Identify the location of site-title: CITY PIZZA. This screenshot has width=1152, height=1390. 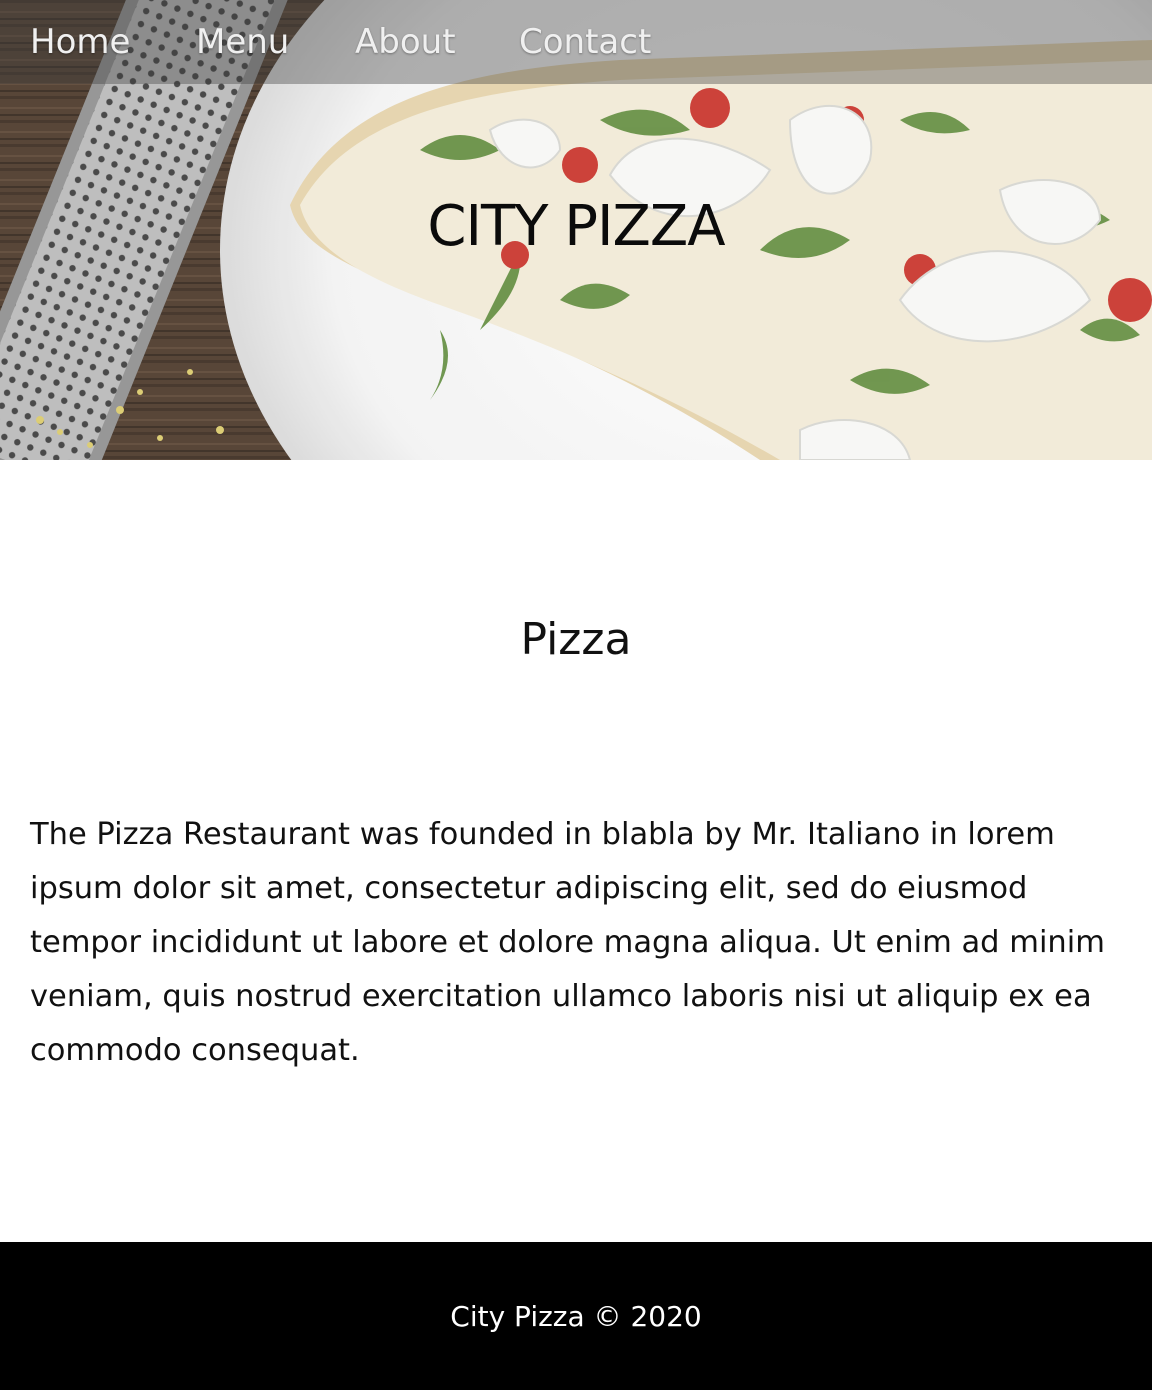
(576, 226).